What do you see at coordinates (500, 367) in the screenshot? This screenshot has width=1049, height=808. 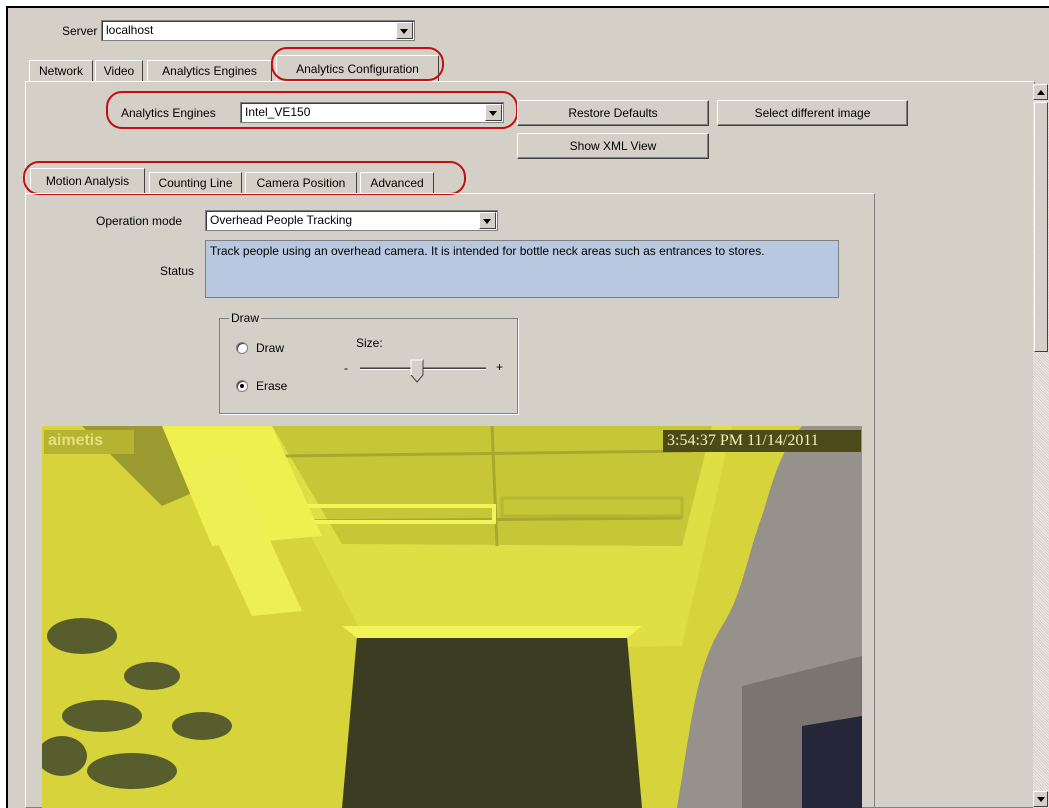 I see `size-plus: +` at bounding box center [500, 367].